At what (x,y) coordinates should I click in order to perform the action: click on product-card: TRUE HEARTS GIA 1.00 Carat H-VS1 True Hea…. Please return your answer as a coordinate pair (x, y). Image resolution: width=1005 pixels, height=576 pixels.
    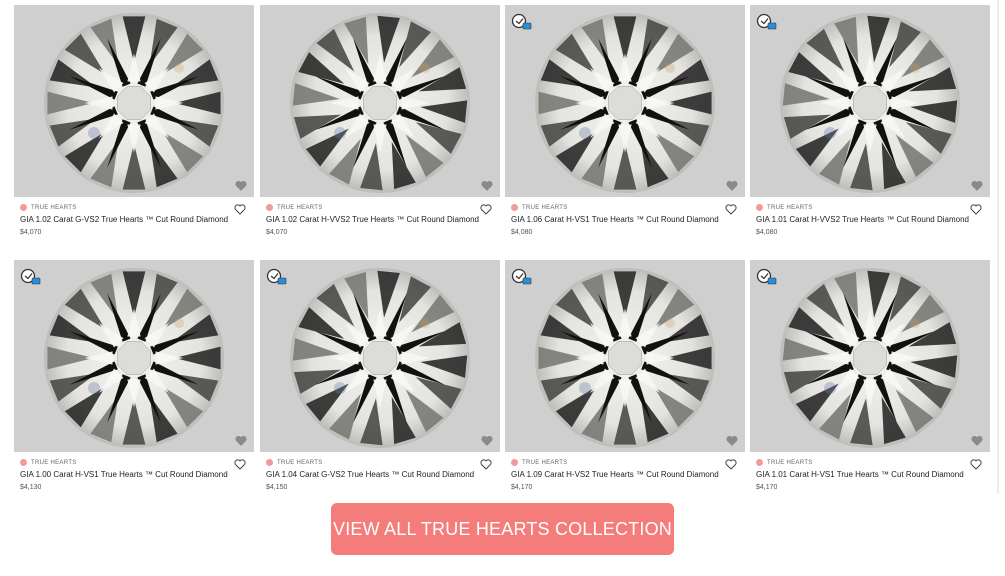
    Looking at the image, I should click on (134, 381).